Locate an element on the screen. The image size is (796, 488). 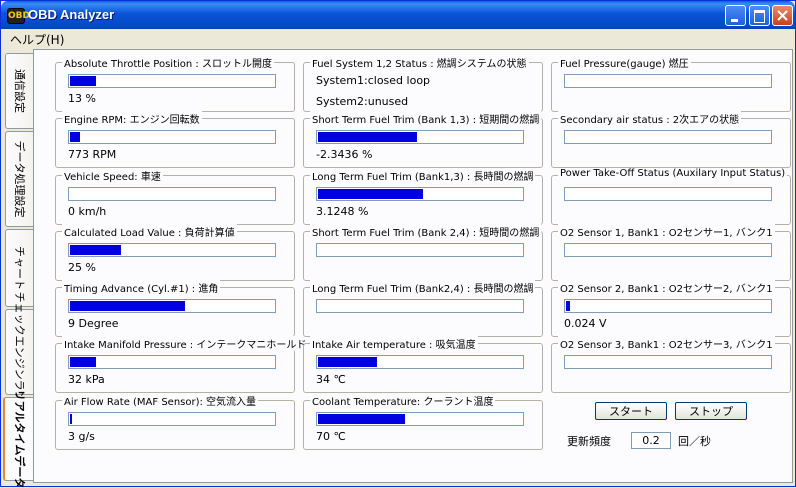
engine-rpm-group: Engine RPM: エンジン回転数 773 RPM is located at coordinates (175, 139).